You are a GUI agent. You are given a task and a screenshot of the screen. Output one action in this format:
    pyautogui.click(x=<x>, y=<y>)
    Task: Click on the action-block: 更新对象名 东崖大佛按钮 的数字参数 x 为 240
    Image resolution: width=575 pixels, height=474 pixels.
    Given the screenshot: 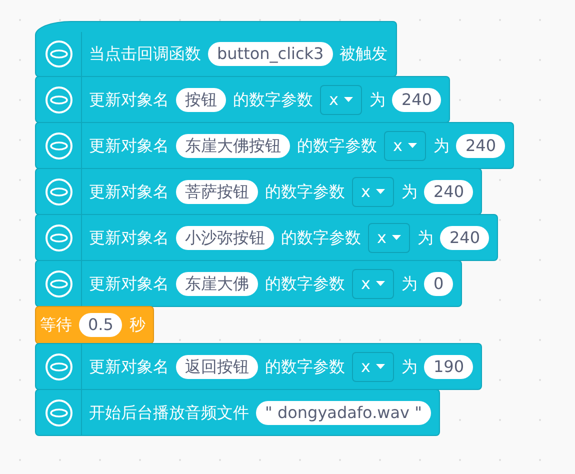 What is the action you would take?
    pyautogui.click(x=274, y=145)
    